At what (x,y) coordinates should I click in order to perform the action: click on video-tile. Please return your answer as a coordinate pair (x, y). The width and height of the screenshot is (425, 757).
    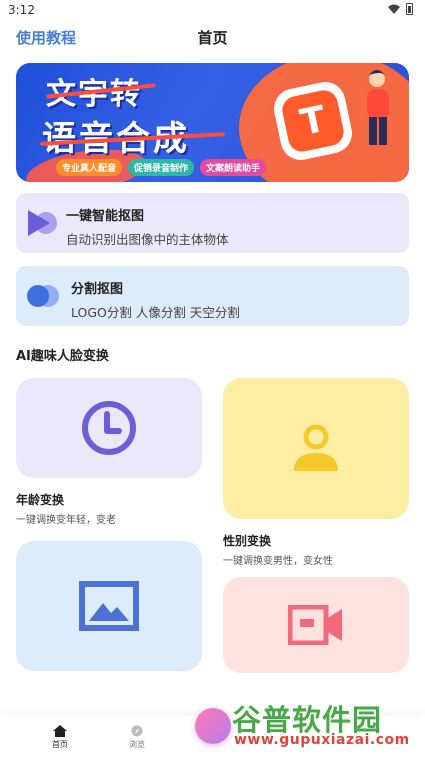
    Looking at the image, I should click on (316, 625).